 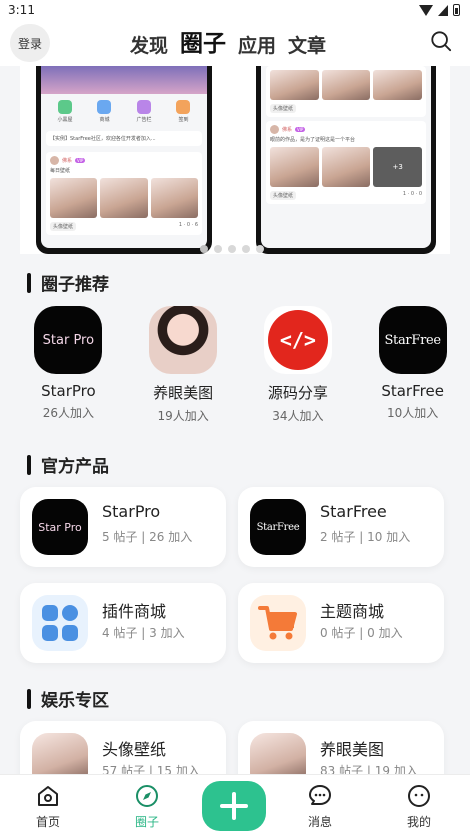 I want to click on status-time: 3:11, so click(x=21, y=10).